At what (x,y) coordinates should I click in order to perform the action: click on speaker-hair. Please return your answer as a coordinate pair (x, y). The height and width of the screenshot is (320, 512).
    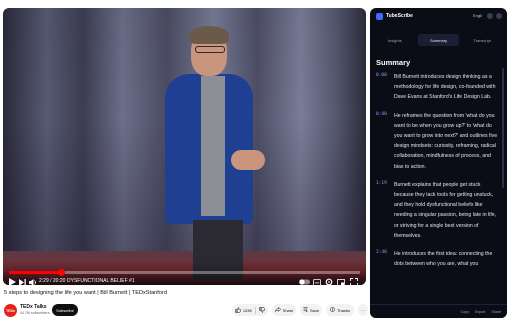
    Looking at the image, I should click on (209, 35).